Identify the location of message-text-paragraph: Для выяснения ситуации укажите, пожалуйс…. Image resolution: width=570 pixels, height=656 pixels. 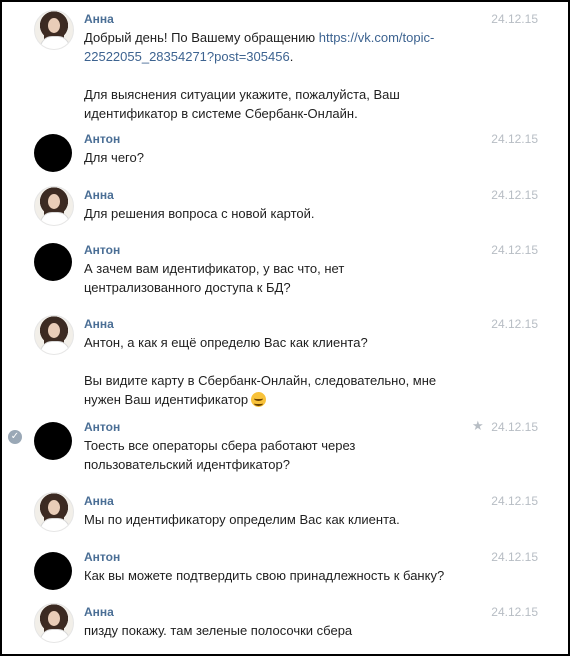
(242, 104).